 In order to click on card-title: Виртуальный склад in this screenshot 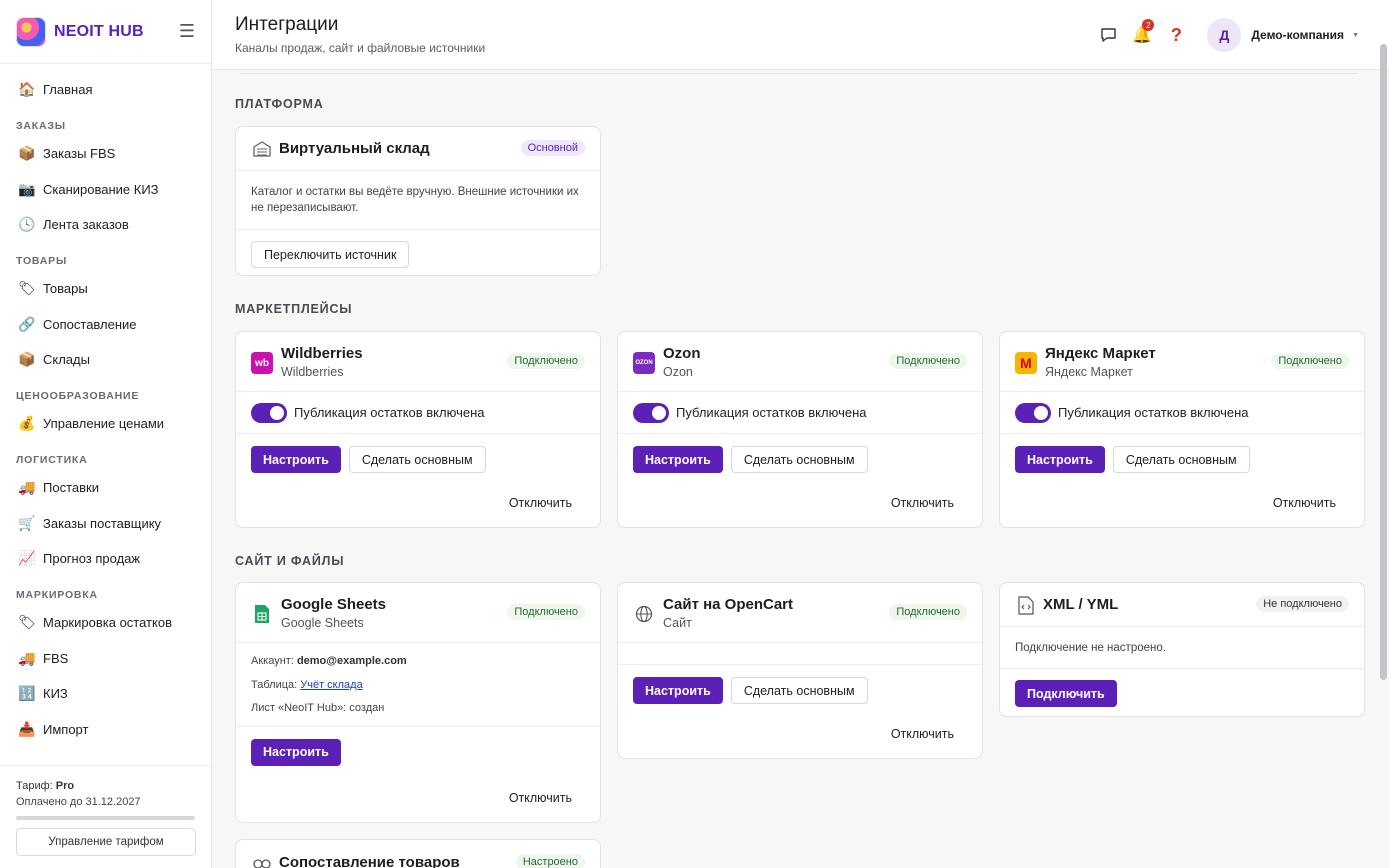, I will do `click(354, 148)`.